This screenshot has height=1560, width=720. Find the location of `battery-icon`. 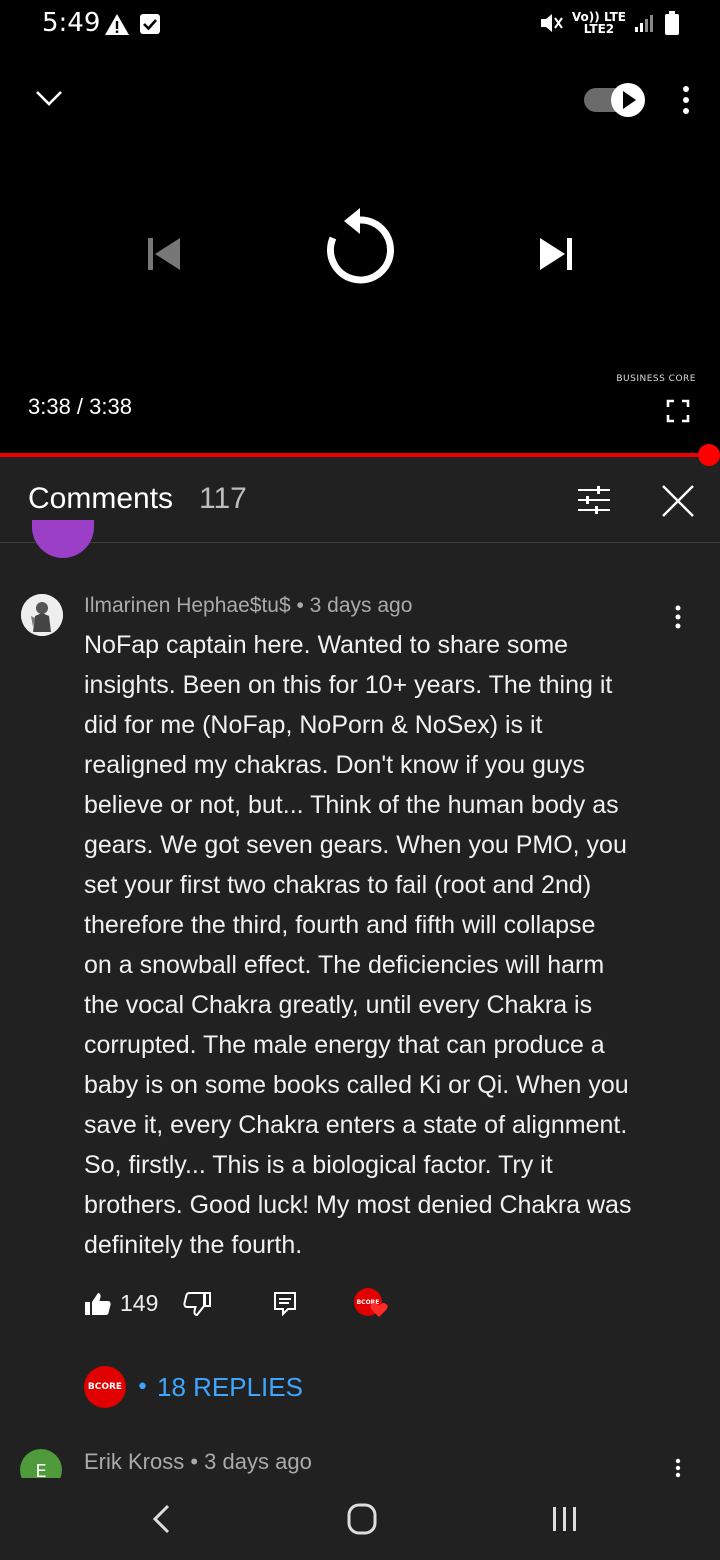

battery-icon is located at coordinates (672, 23).